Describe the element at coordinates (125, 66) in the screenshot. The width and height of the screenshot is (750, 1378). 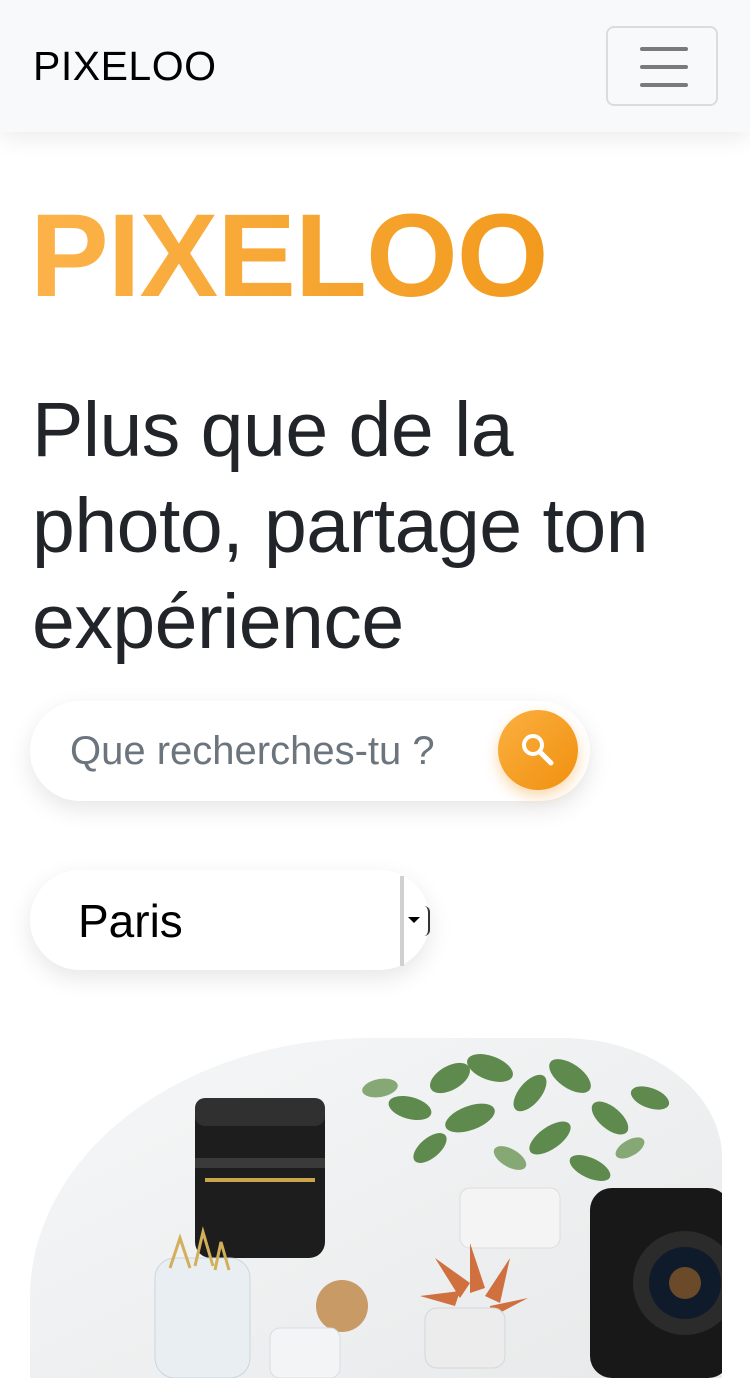
I see `navbar-brand: PIXELOO` at that location.